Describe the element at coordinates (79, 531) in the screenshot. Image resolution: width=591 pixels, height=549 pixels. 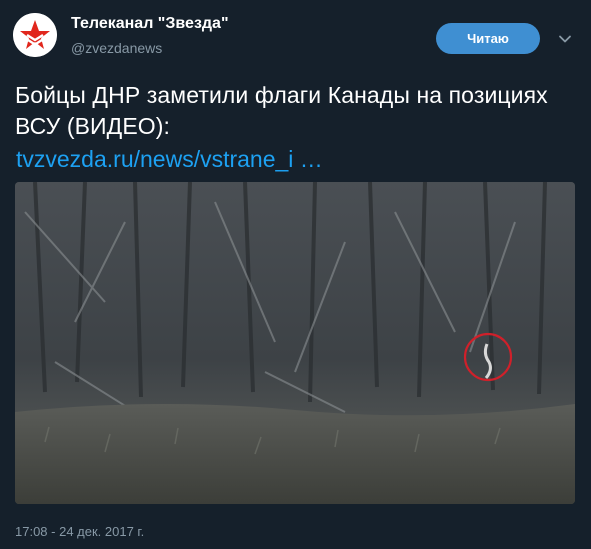
I see `tweet-timestamp: 17:08 - 24 дек. 2017 г.` at that location.